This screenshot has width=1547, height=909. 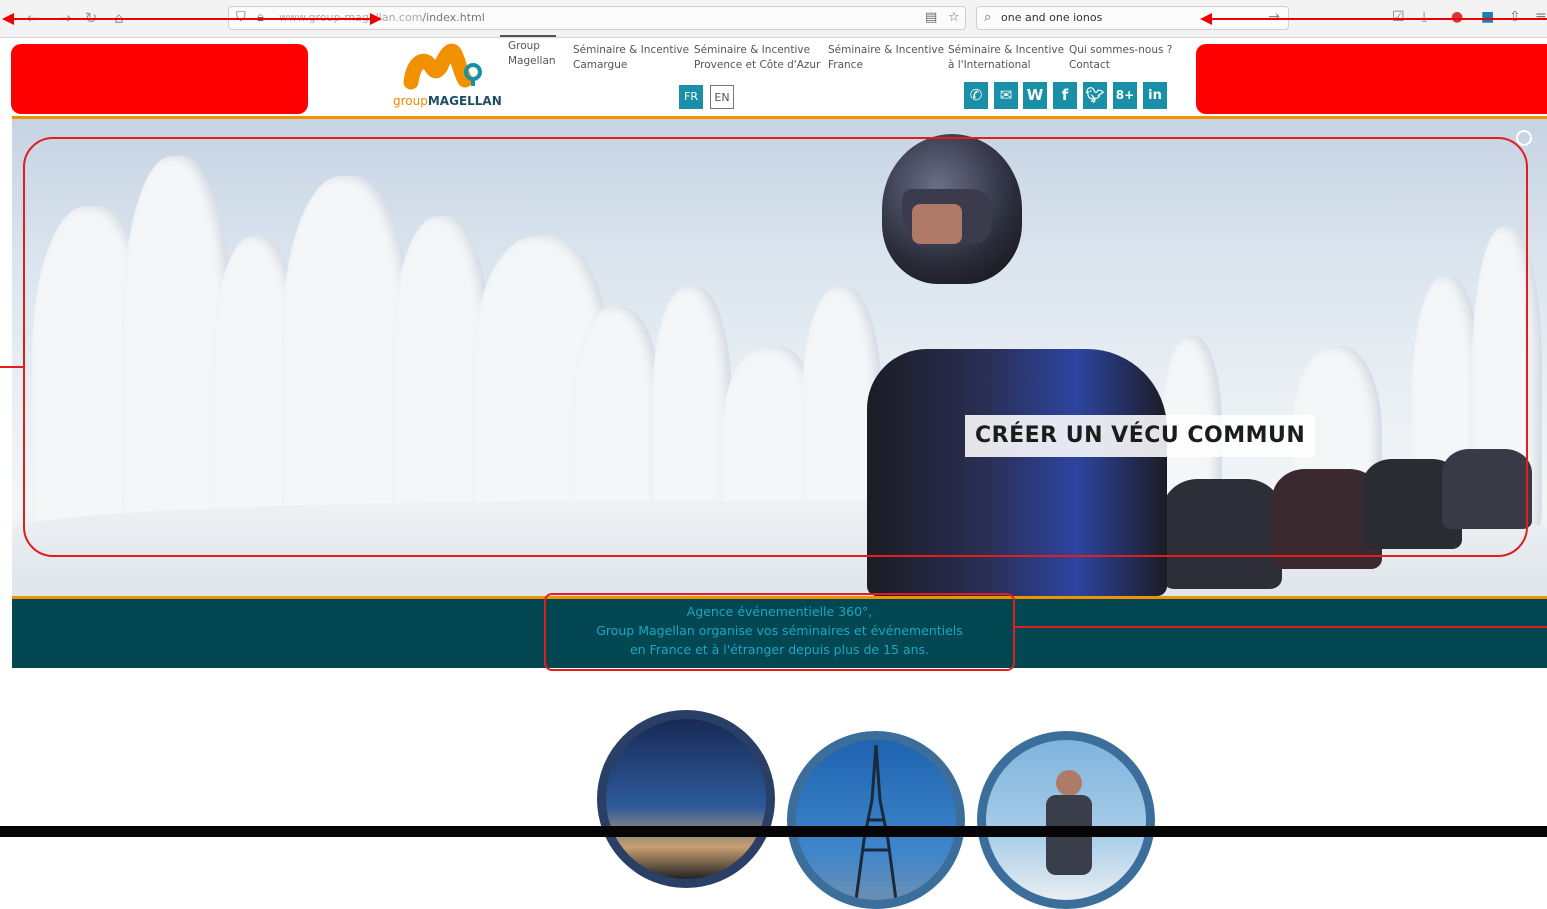 What do you see at coordinates (886, 58) in the screenshot?
I see `nav-france: Séminaire & Incentive France` at bounding box center [886, 58].